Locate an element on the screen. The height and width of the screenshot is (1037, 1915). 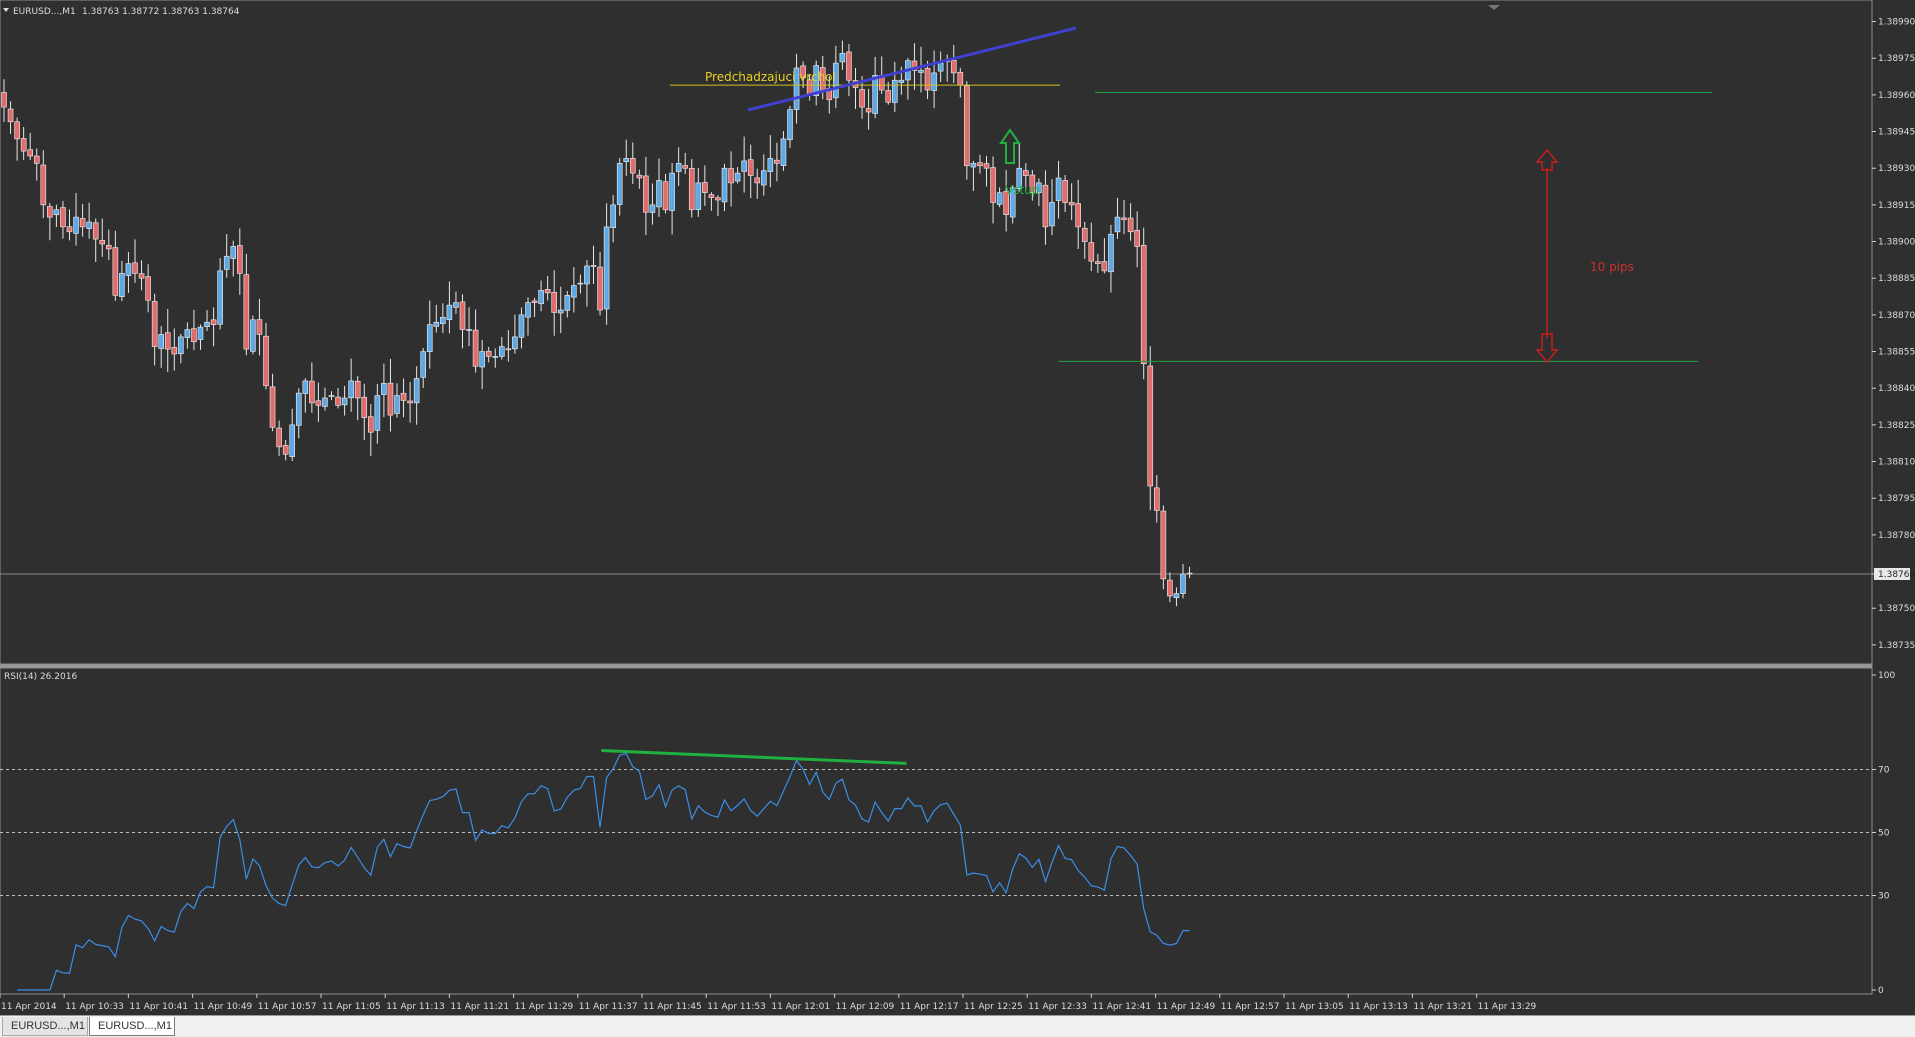
price-tick-label: 1.38870 is located at coordinates (1896, 316).